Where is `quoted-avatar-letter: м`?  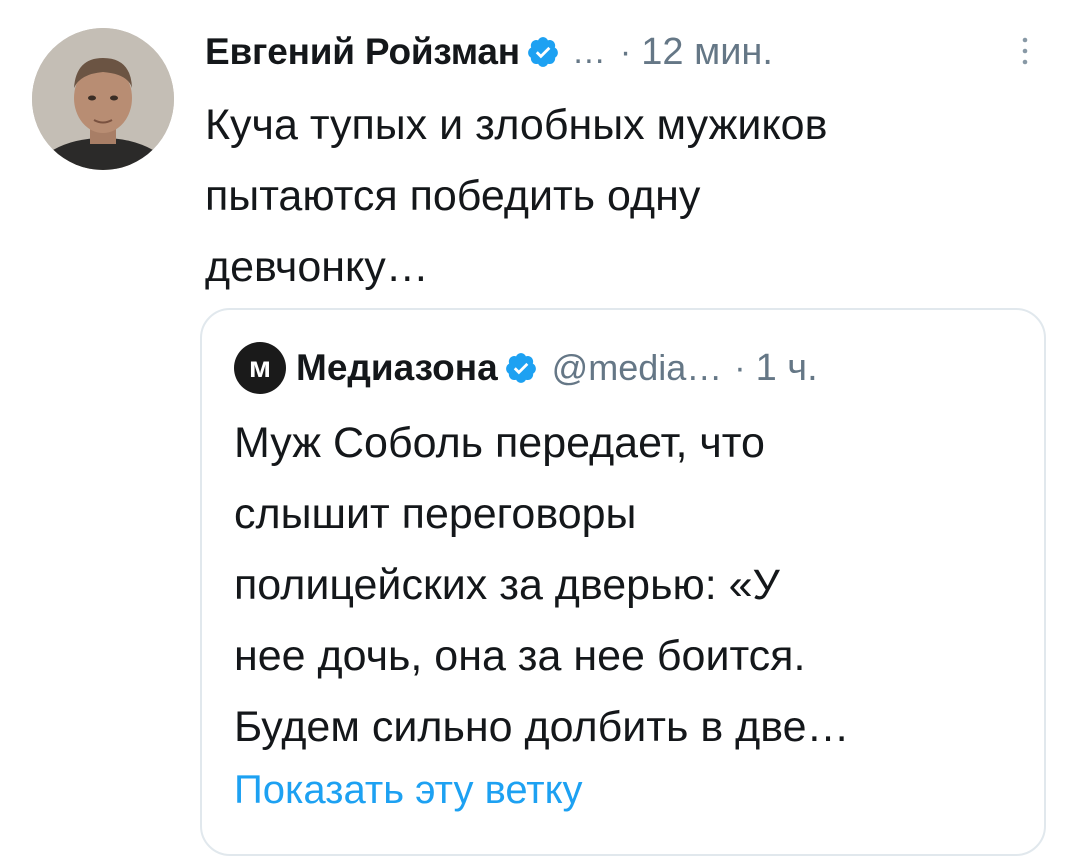
quoted-avatar-letter: м is located at coordinates (260, 367).